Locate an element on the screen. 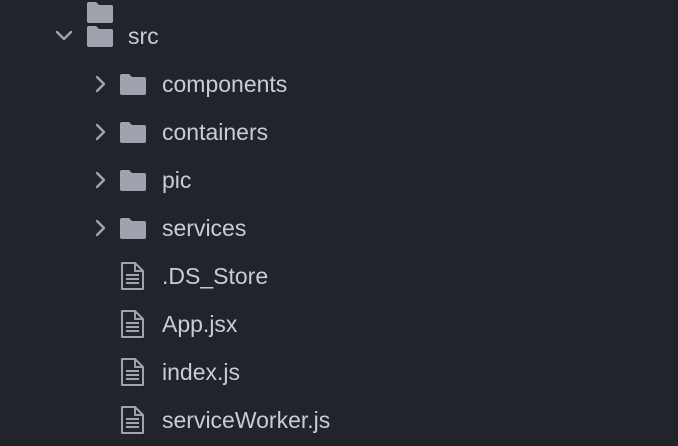  tree-item-label: App.jsx is located at coordinates (200, 324).